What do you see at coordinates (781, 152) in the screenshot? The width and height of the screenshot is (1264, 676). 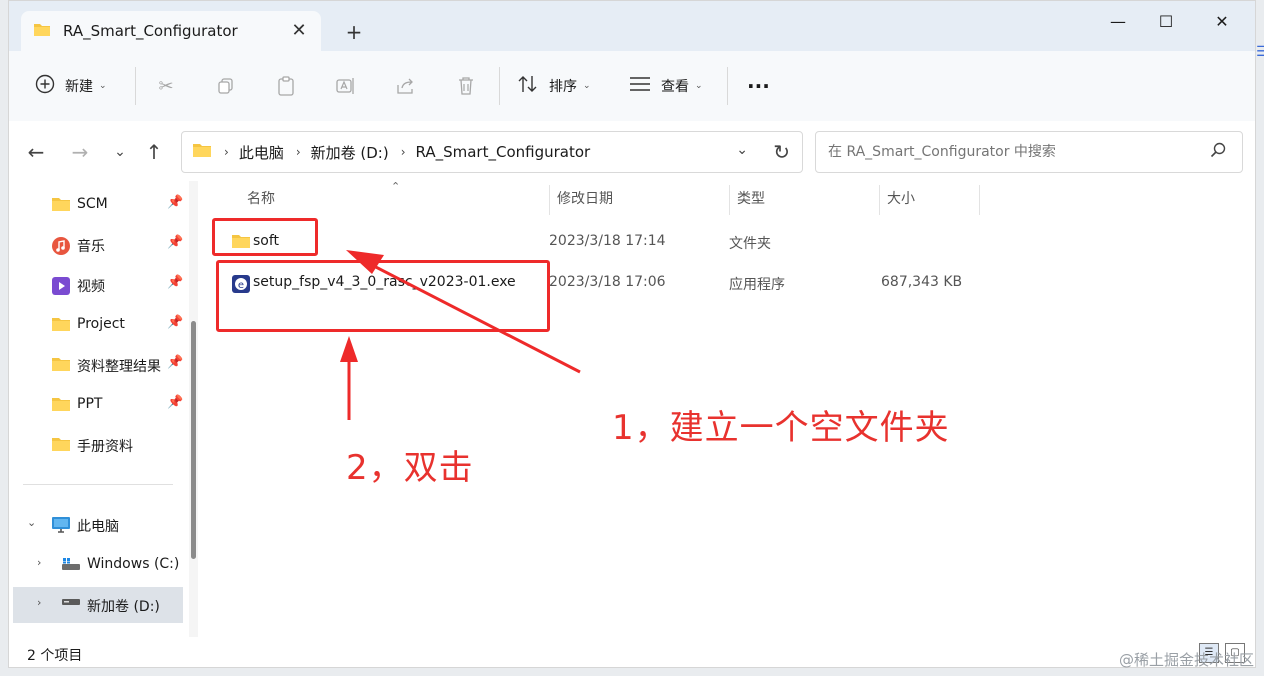 I see `refresh-icon: ↻` at bounding box center [781, 152].